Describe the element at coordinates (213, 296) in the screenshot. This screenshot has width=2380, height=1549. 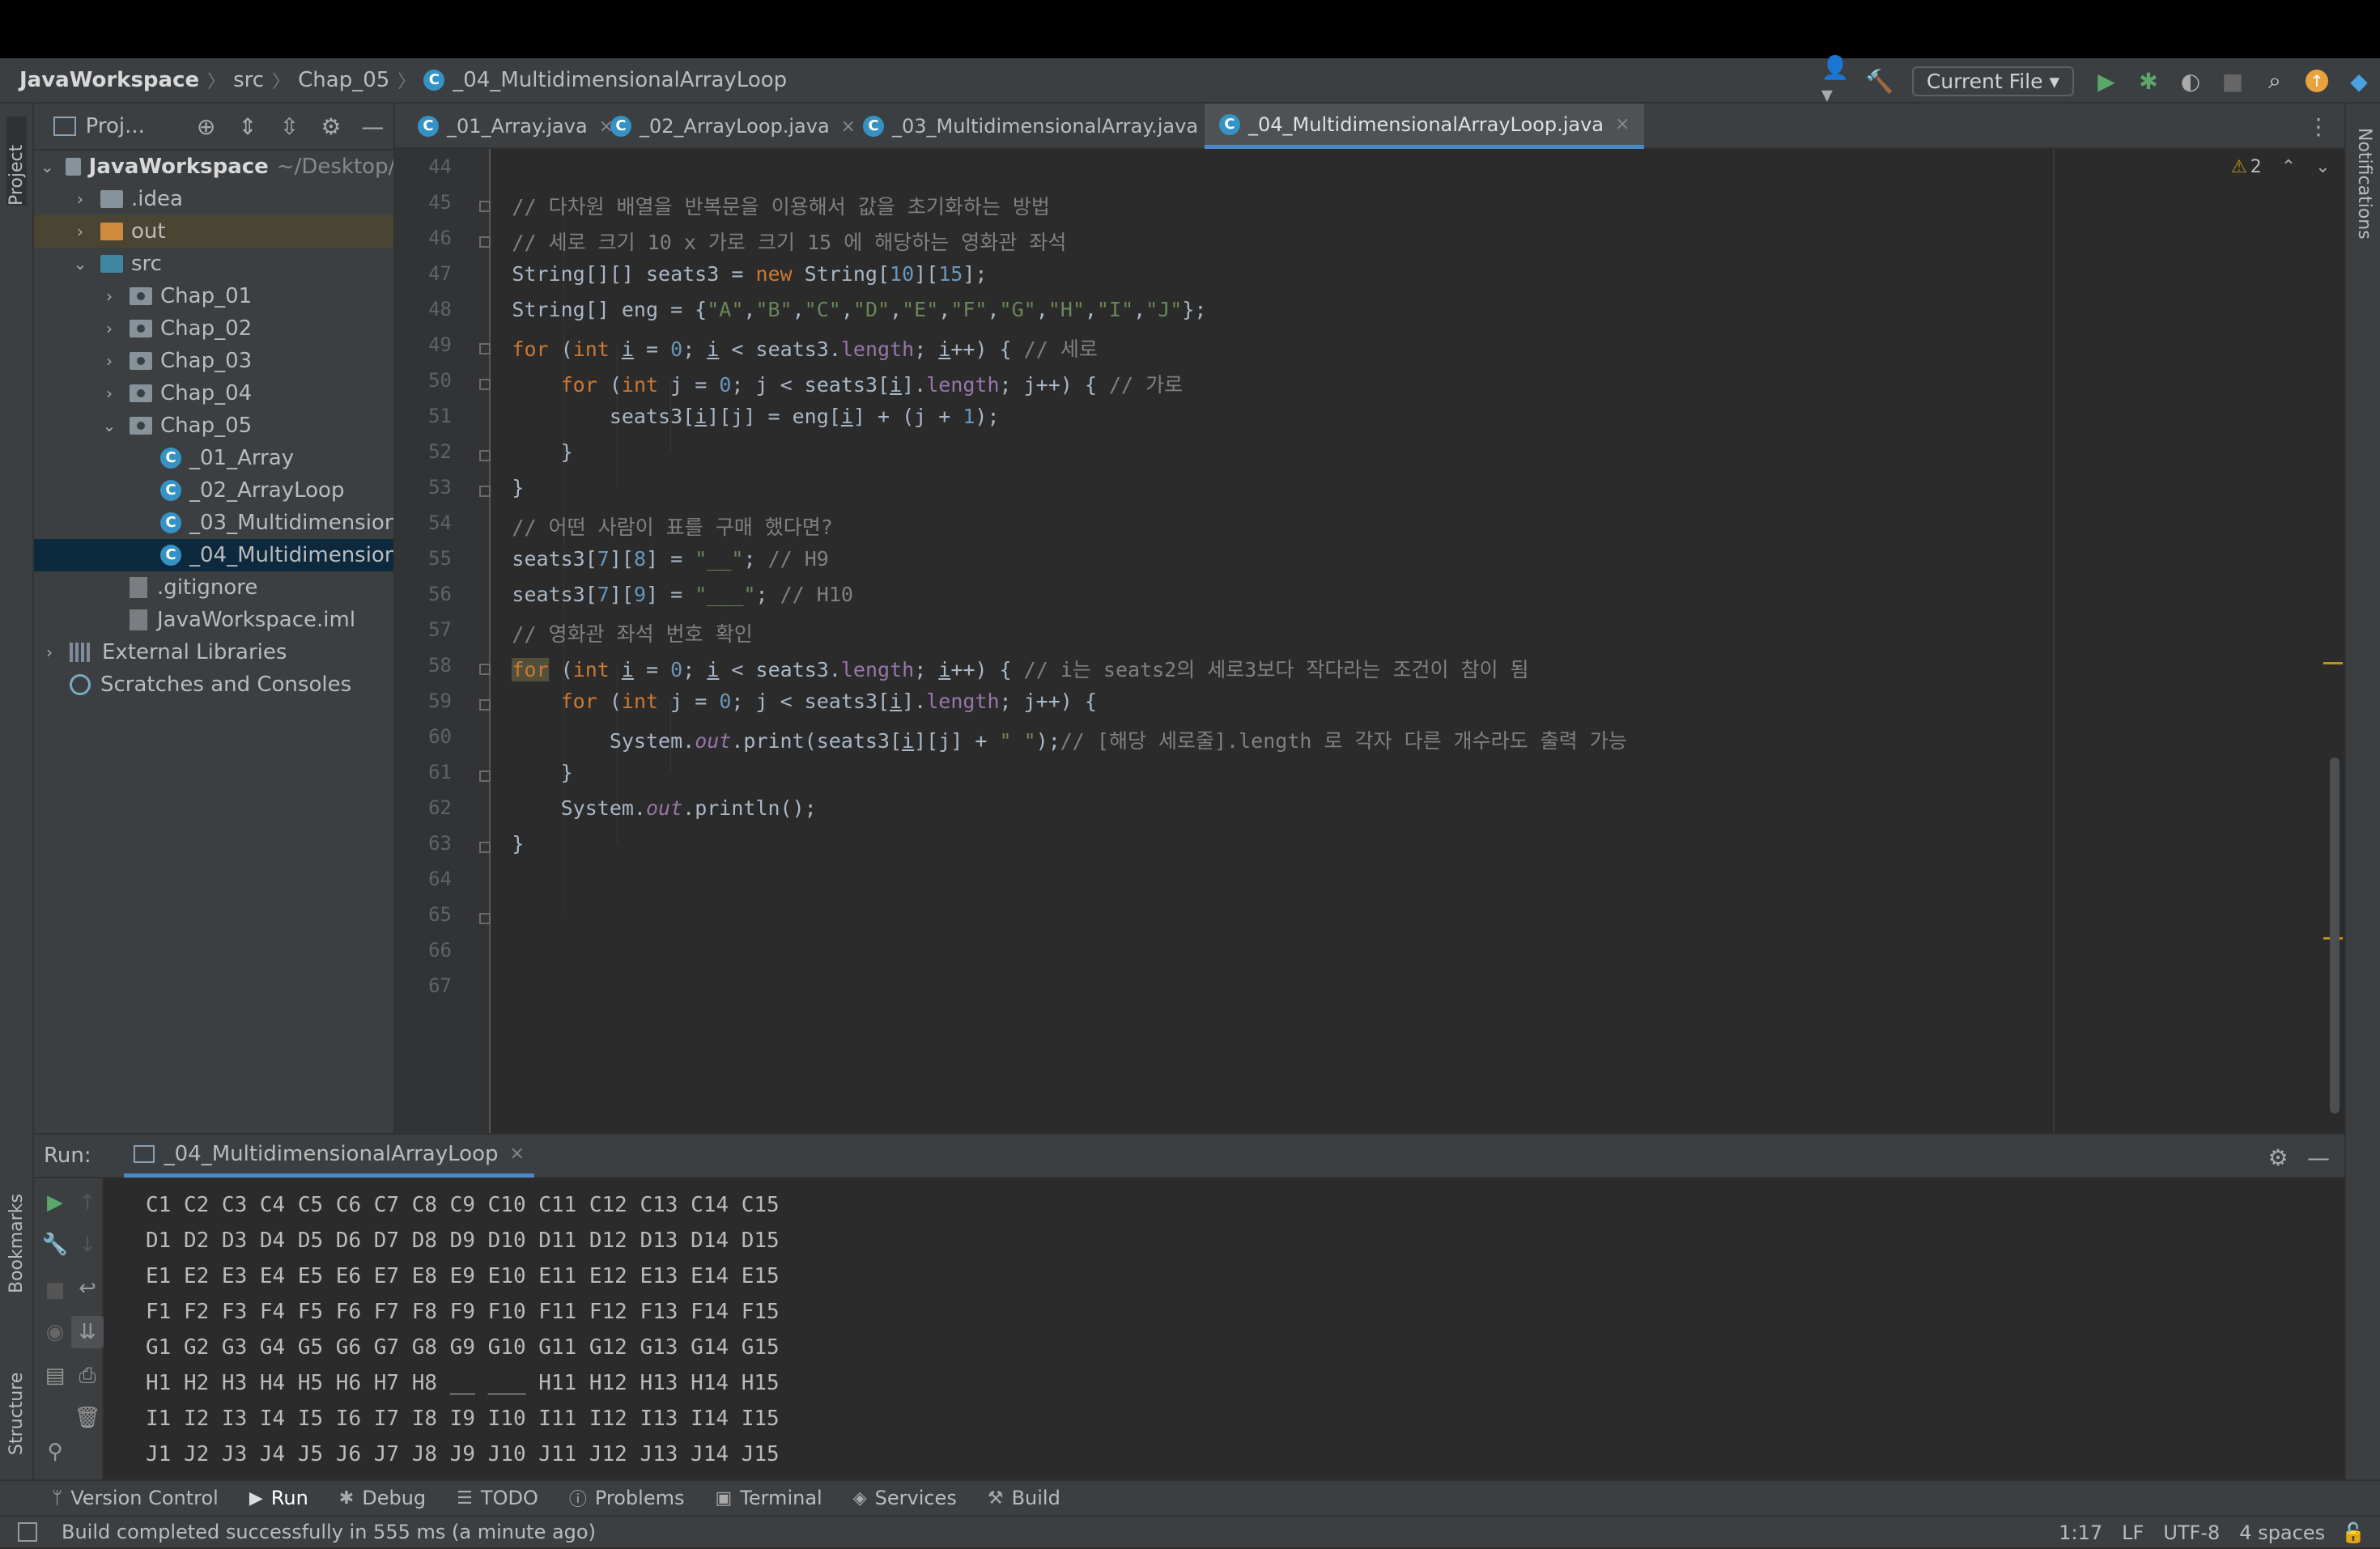
I see `tree-item-chap01: › Chap_01` at that location.